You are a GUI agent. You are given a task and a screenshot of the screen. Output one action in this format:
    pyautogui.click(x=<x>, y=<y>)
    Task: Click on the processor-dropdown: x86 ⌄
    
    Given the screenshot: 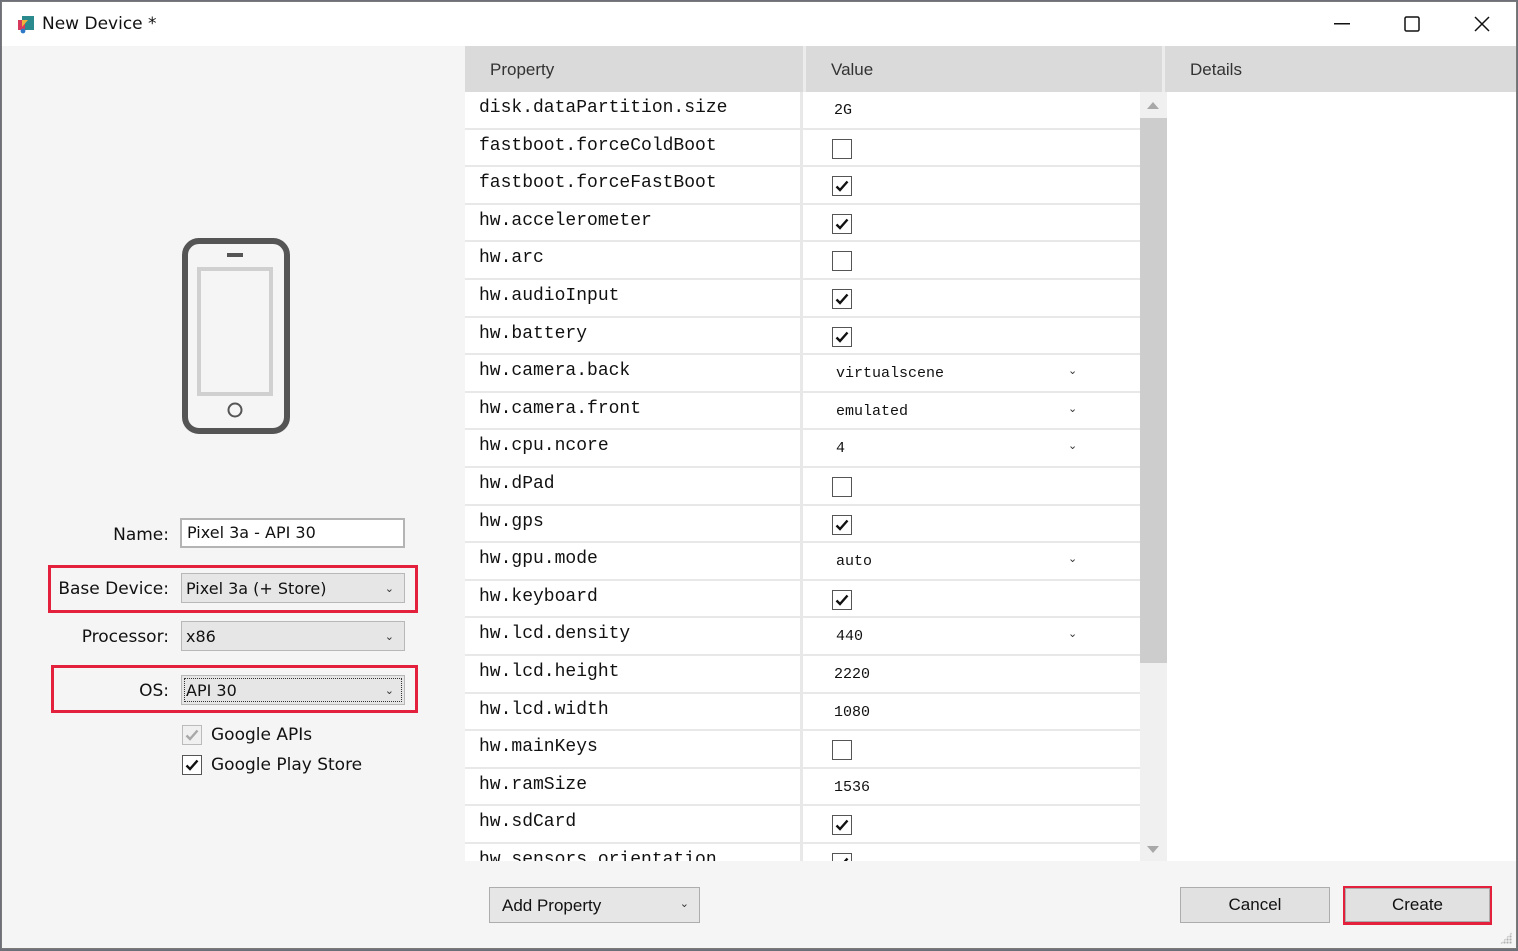 What is the action you would take?
    pyautogui.click(x=293, y=636)
    